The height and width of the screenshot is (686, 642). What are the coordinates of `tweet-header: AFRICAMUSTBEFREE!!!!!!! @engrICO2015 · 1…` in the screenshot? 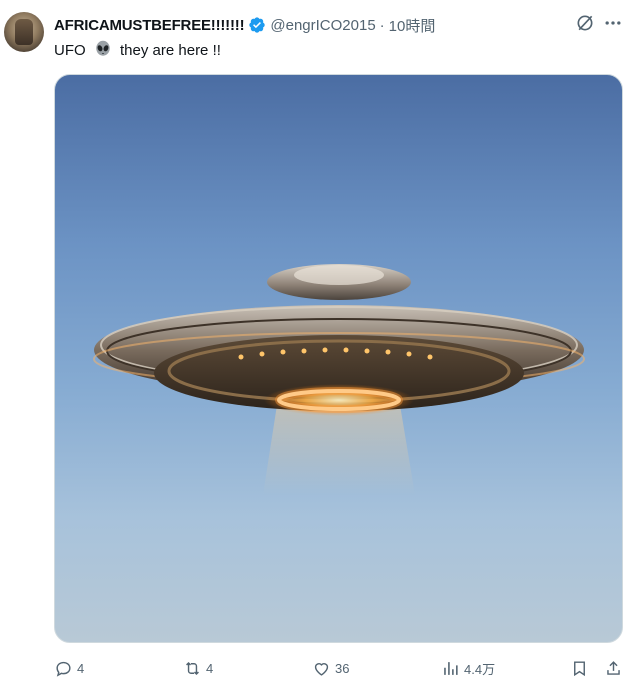 It's located at (244, 25).